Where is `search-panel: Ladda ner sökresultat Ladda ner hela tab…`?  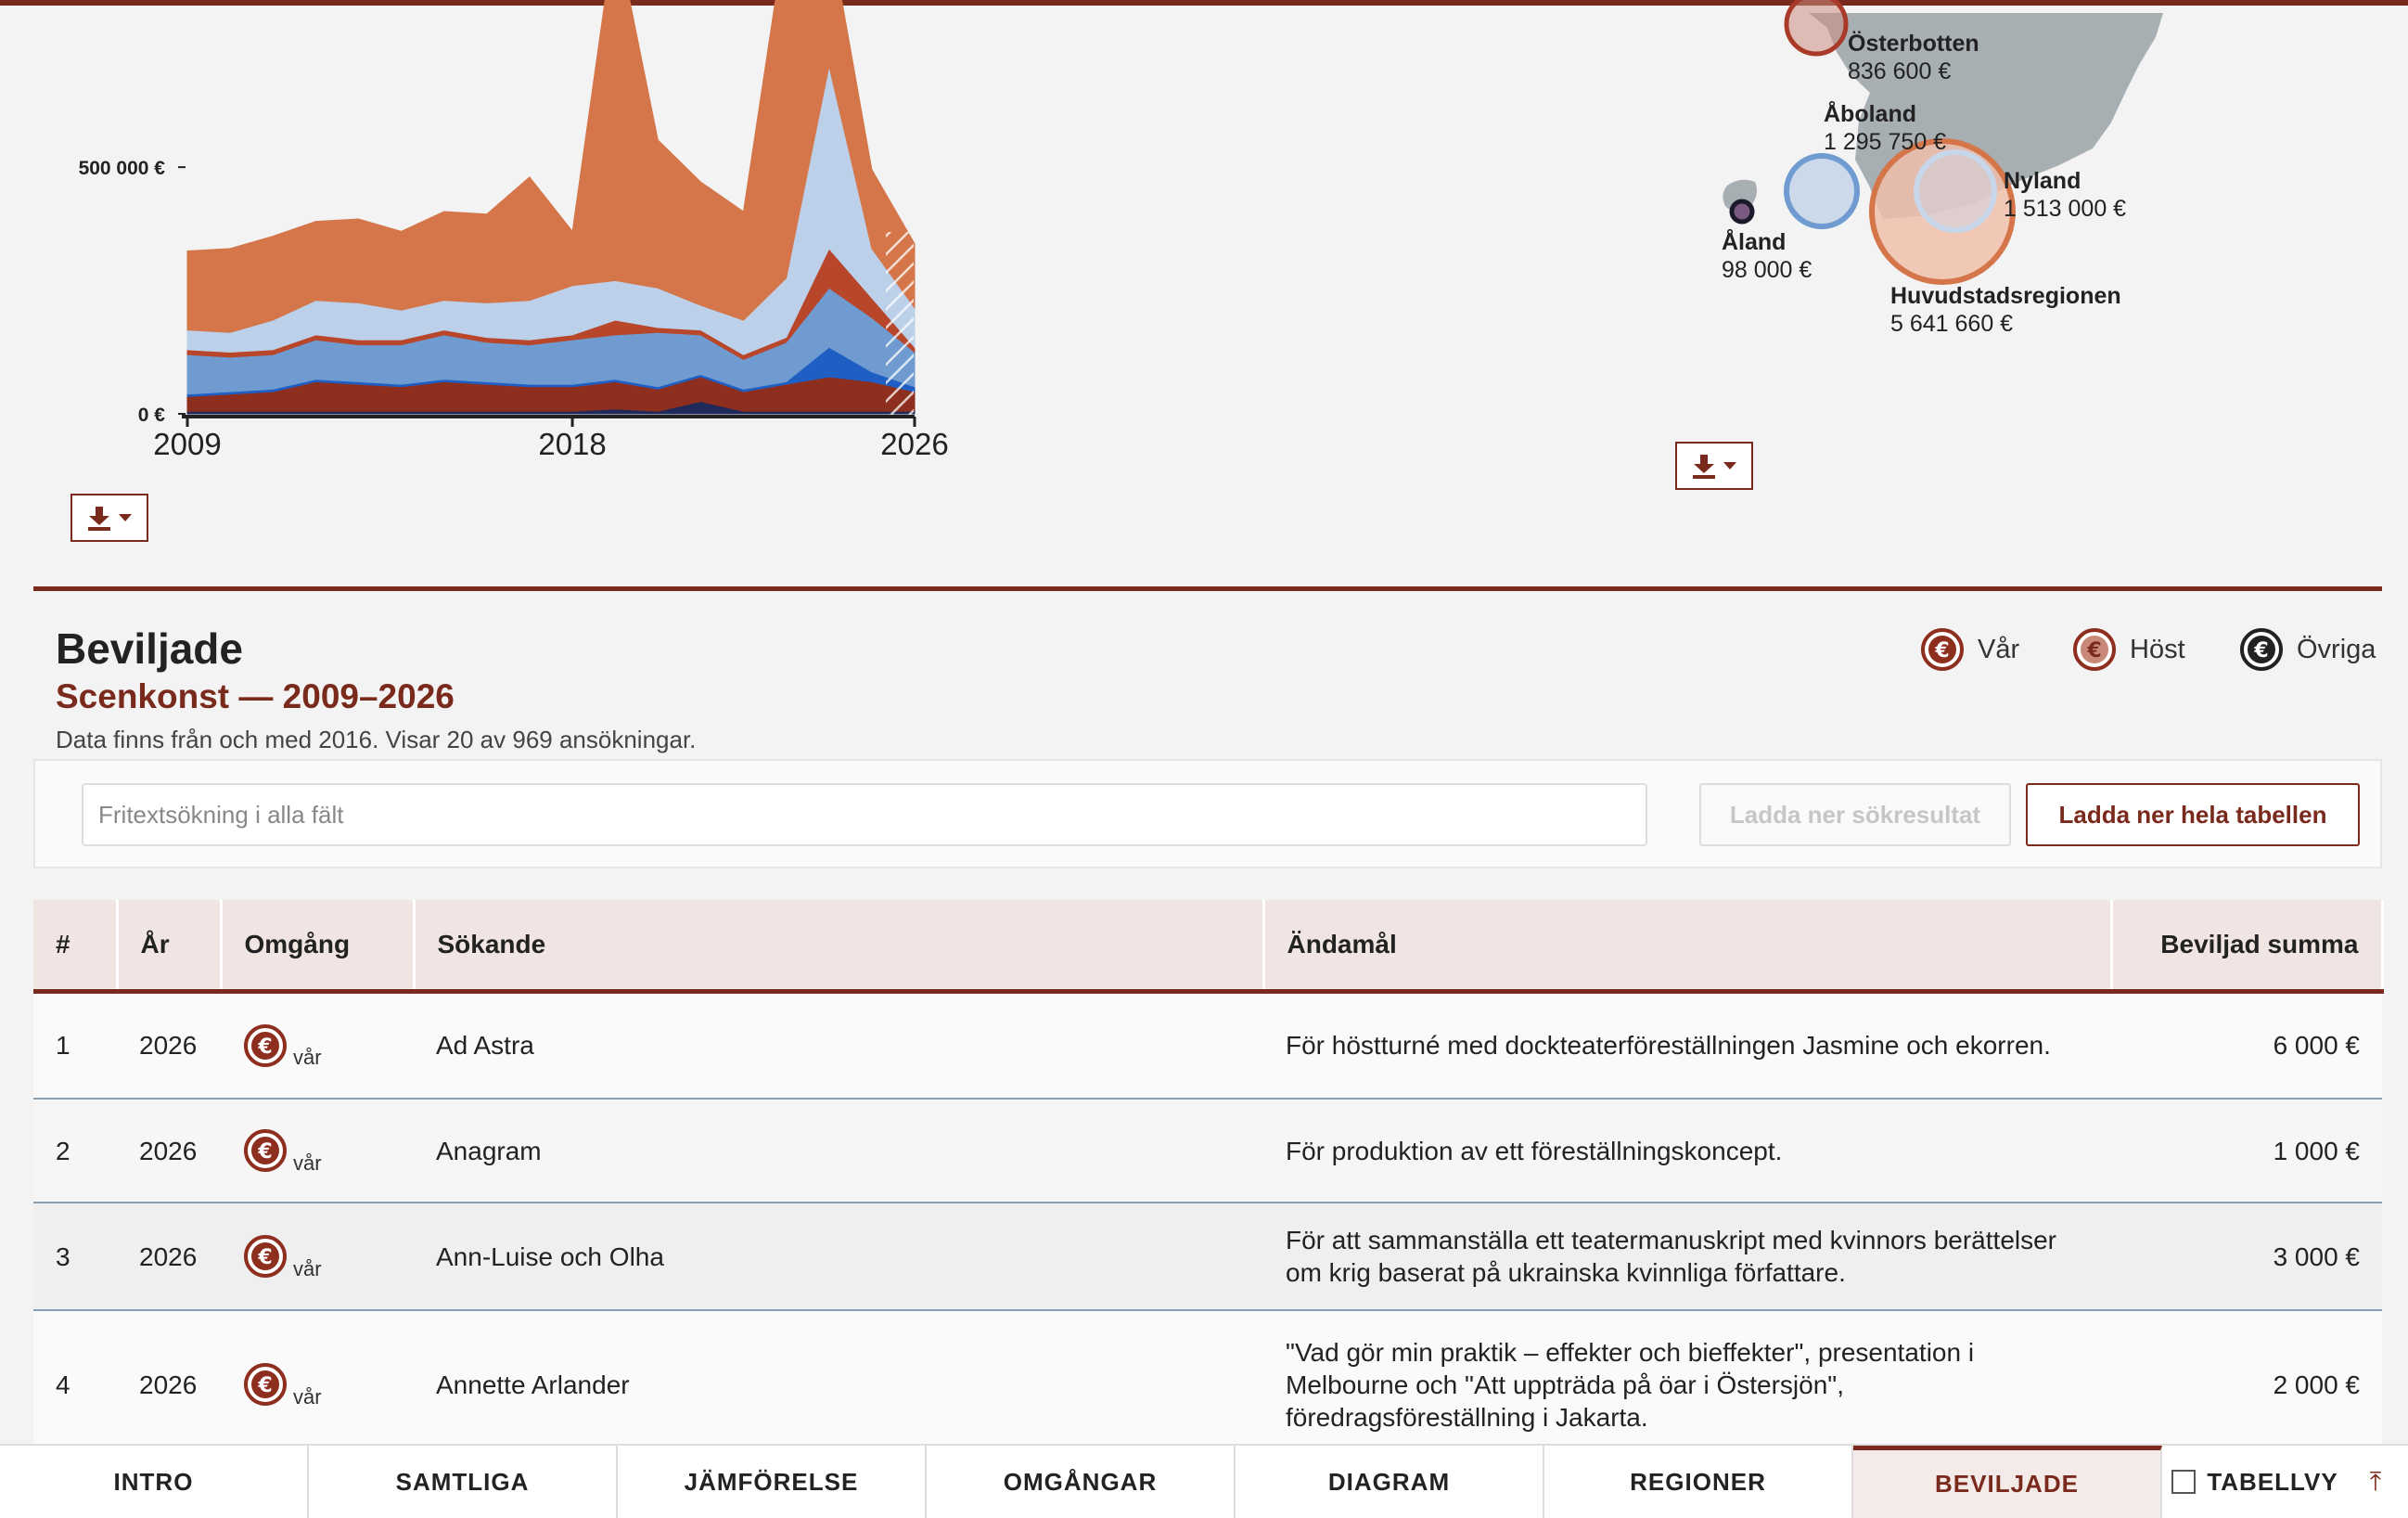
search-panel: Ladda ner sökresultat Ladda ner hela tab… is located at coordinates (1207, 813).